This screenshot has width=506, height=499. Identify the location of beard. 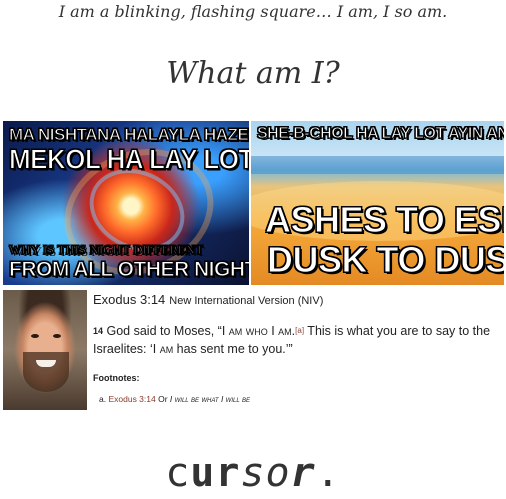
(46, 372).